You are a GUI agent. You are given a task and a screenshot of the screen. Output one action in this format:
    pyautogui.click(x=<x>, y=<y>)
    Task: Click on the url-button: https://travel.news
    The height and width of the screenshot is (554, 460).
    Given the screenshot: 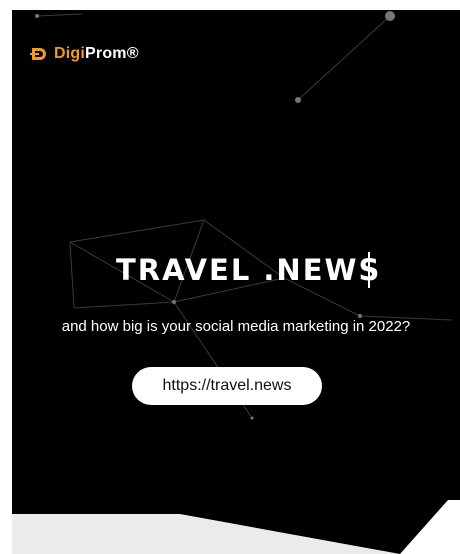 What is the action you would take?
    pyautogui.click(x=227, y=386)
    